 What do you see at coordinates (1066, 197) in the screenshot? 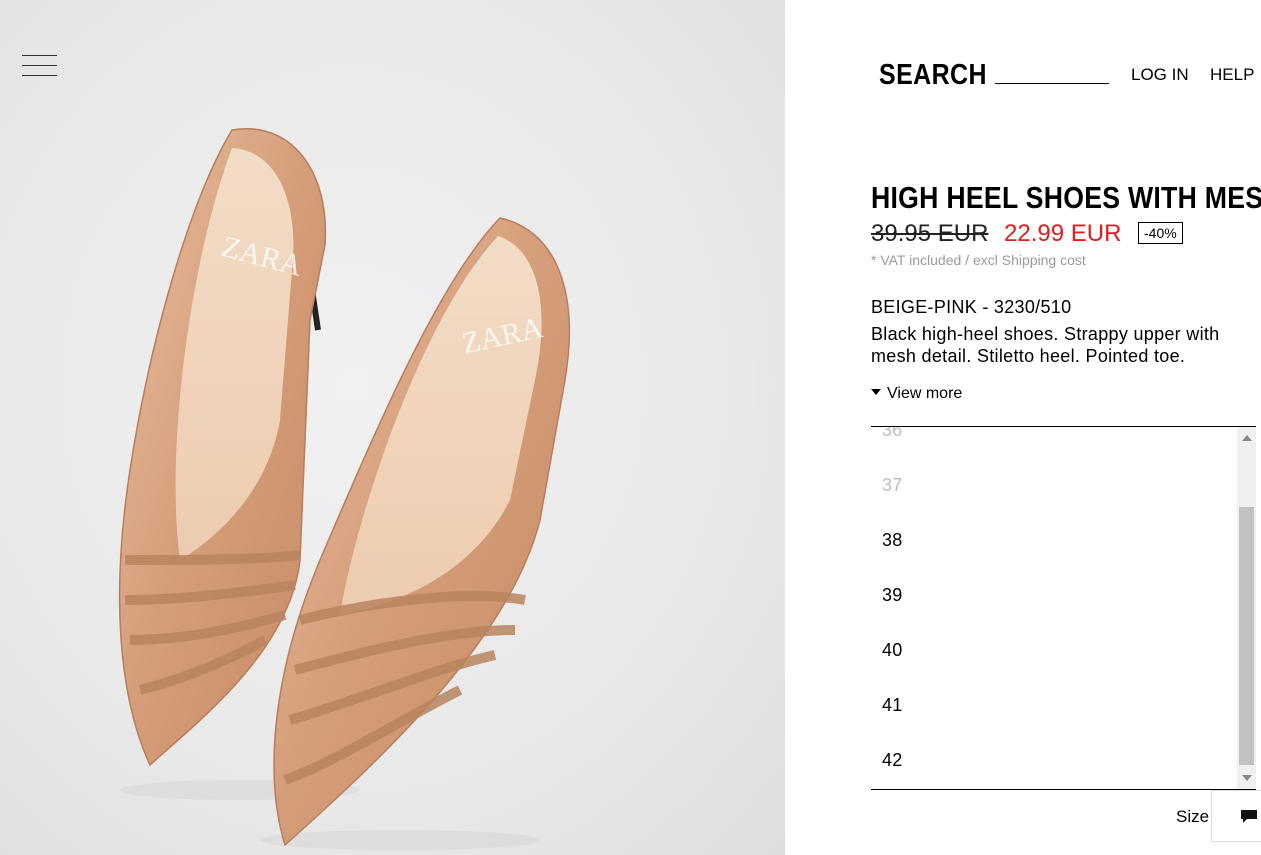
I see `product-title: HIGH HEEL SHOES WITH MESH` at bounding box center [1066, 197].